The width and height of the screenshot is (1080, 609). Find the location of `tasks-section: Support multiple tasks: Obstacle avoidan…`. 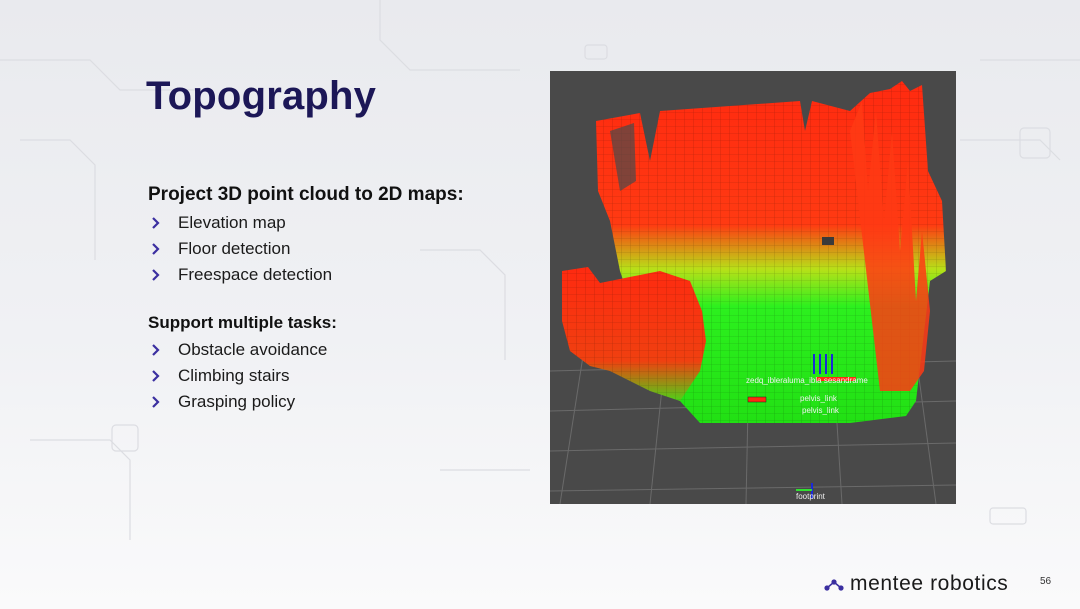

tasks-section: Support multiple tasks: Obstacle avoidan… is located at coordinates (338, 364).